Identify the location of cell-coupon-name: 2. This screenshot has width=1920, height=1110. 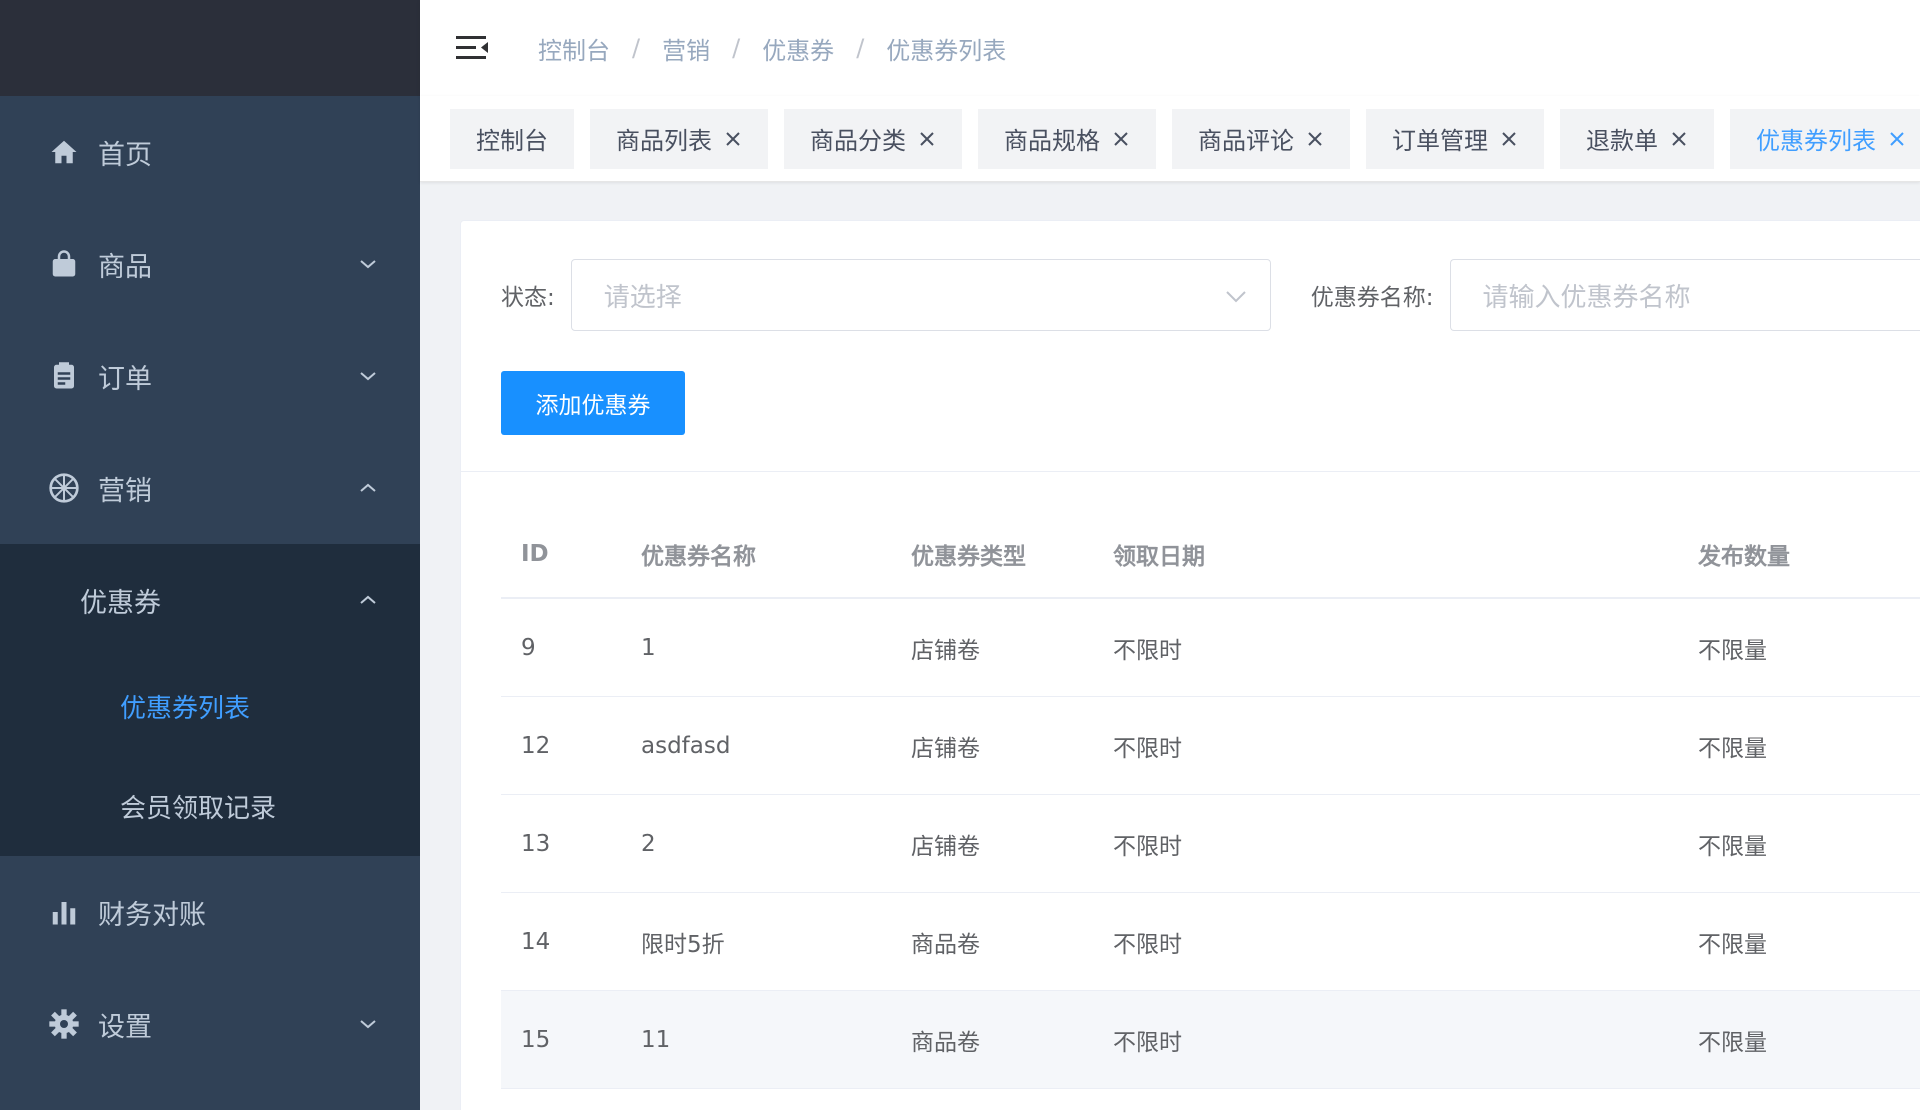
(648, 843).